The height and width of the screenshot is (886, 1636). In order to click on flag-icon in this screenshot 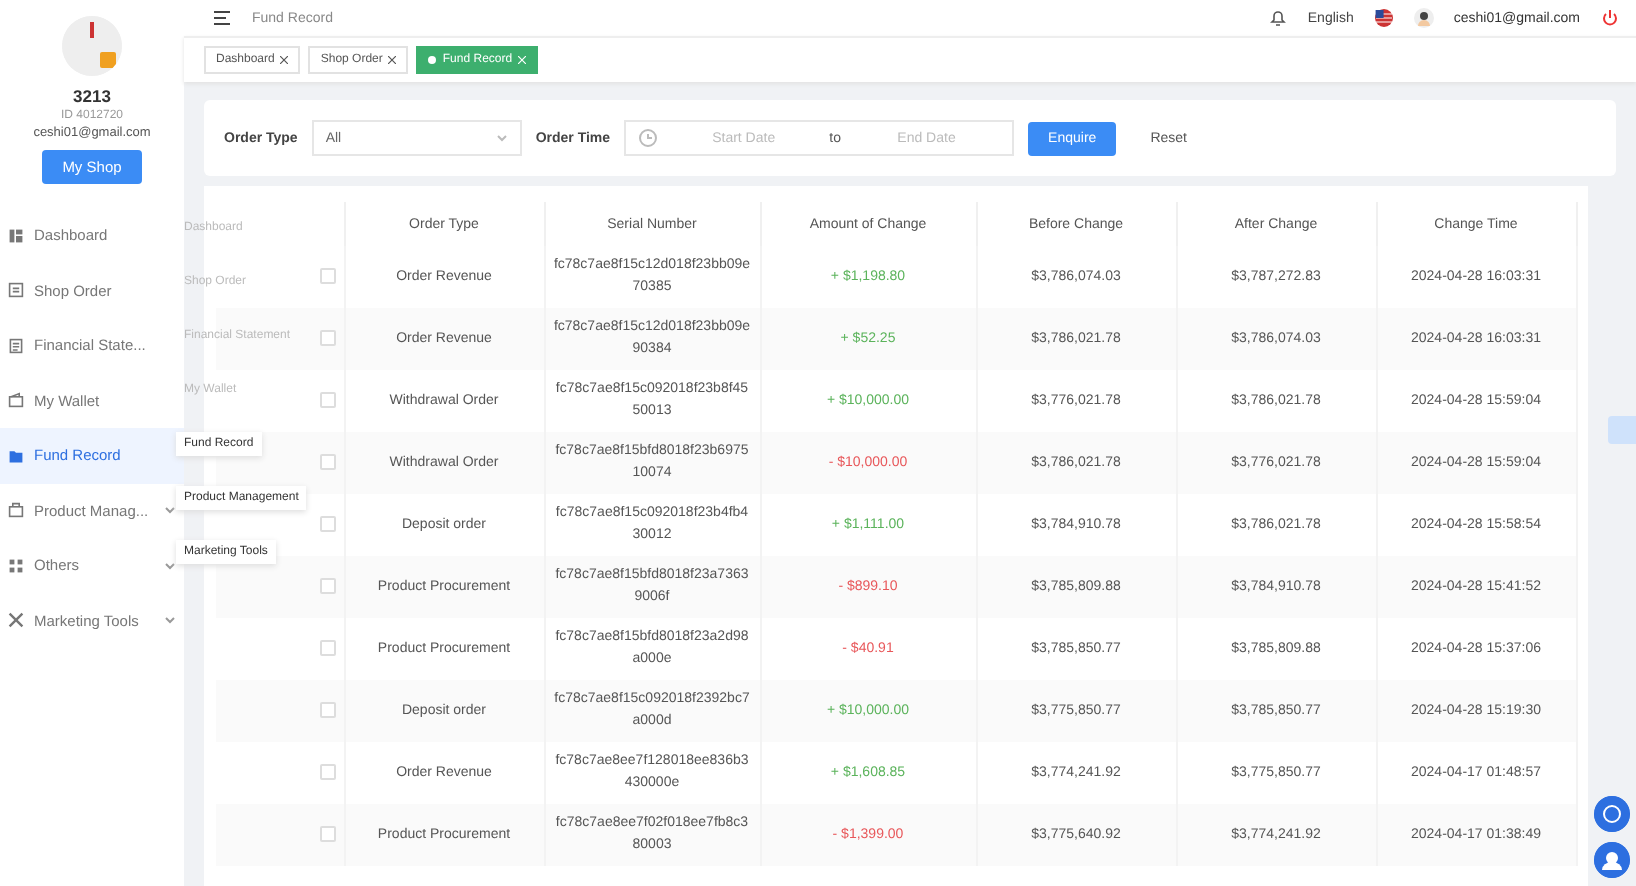, I will do `click(1383, 18)`.